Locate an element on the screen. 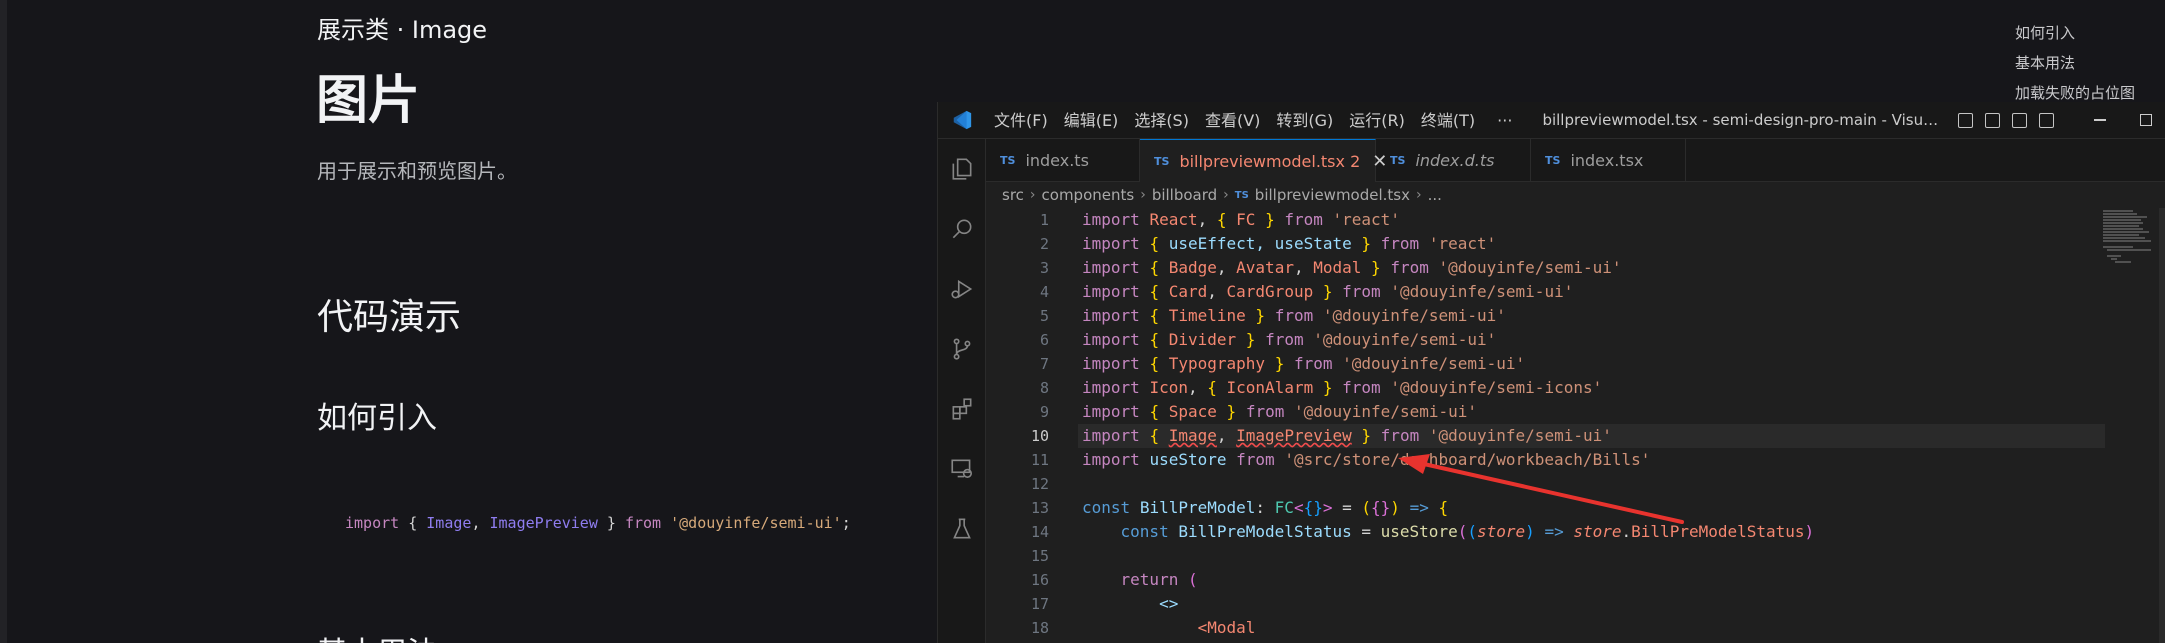 The width and height of the screenshot is (2165, 643). minimize-button is located at coordinates (2100, 120).